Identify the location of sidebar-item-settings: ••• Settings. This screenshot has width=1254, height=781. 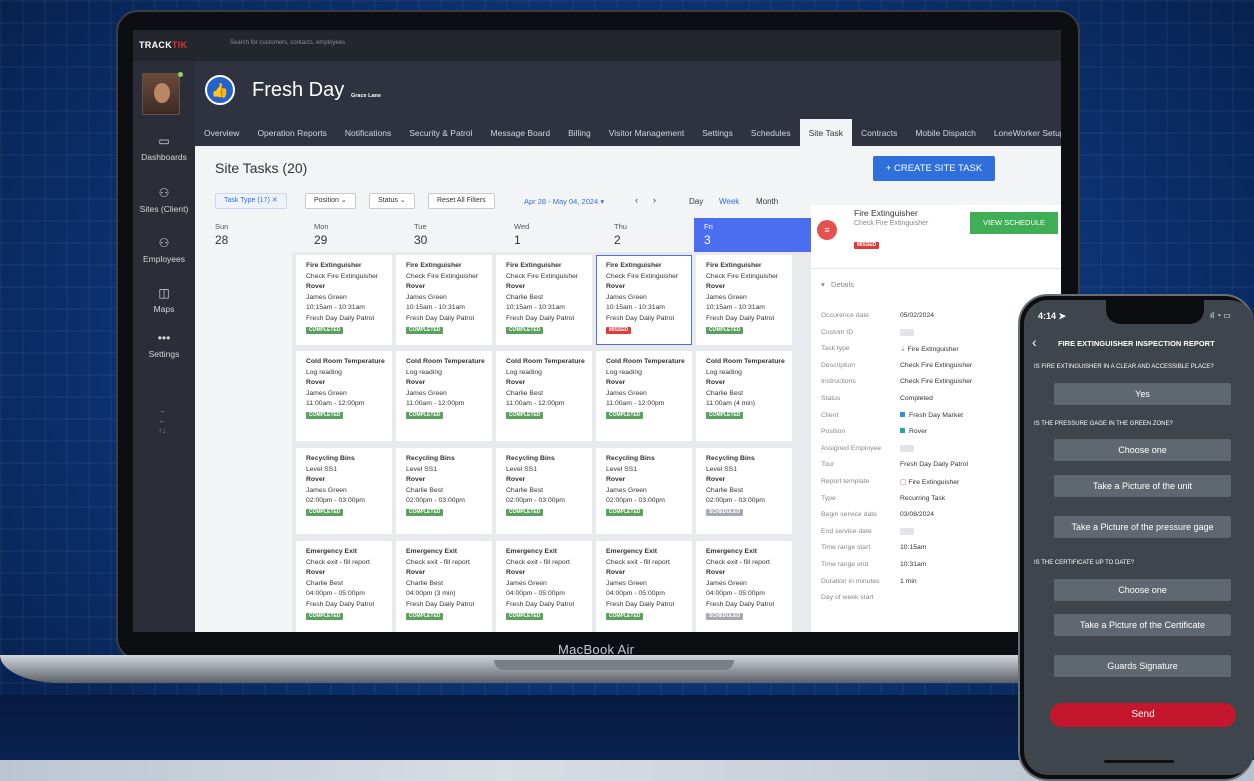
(164, 345).